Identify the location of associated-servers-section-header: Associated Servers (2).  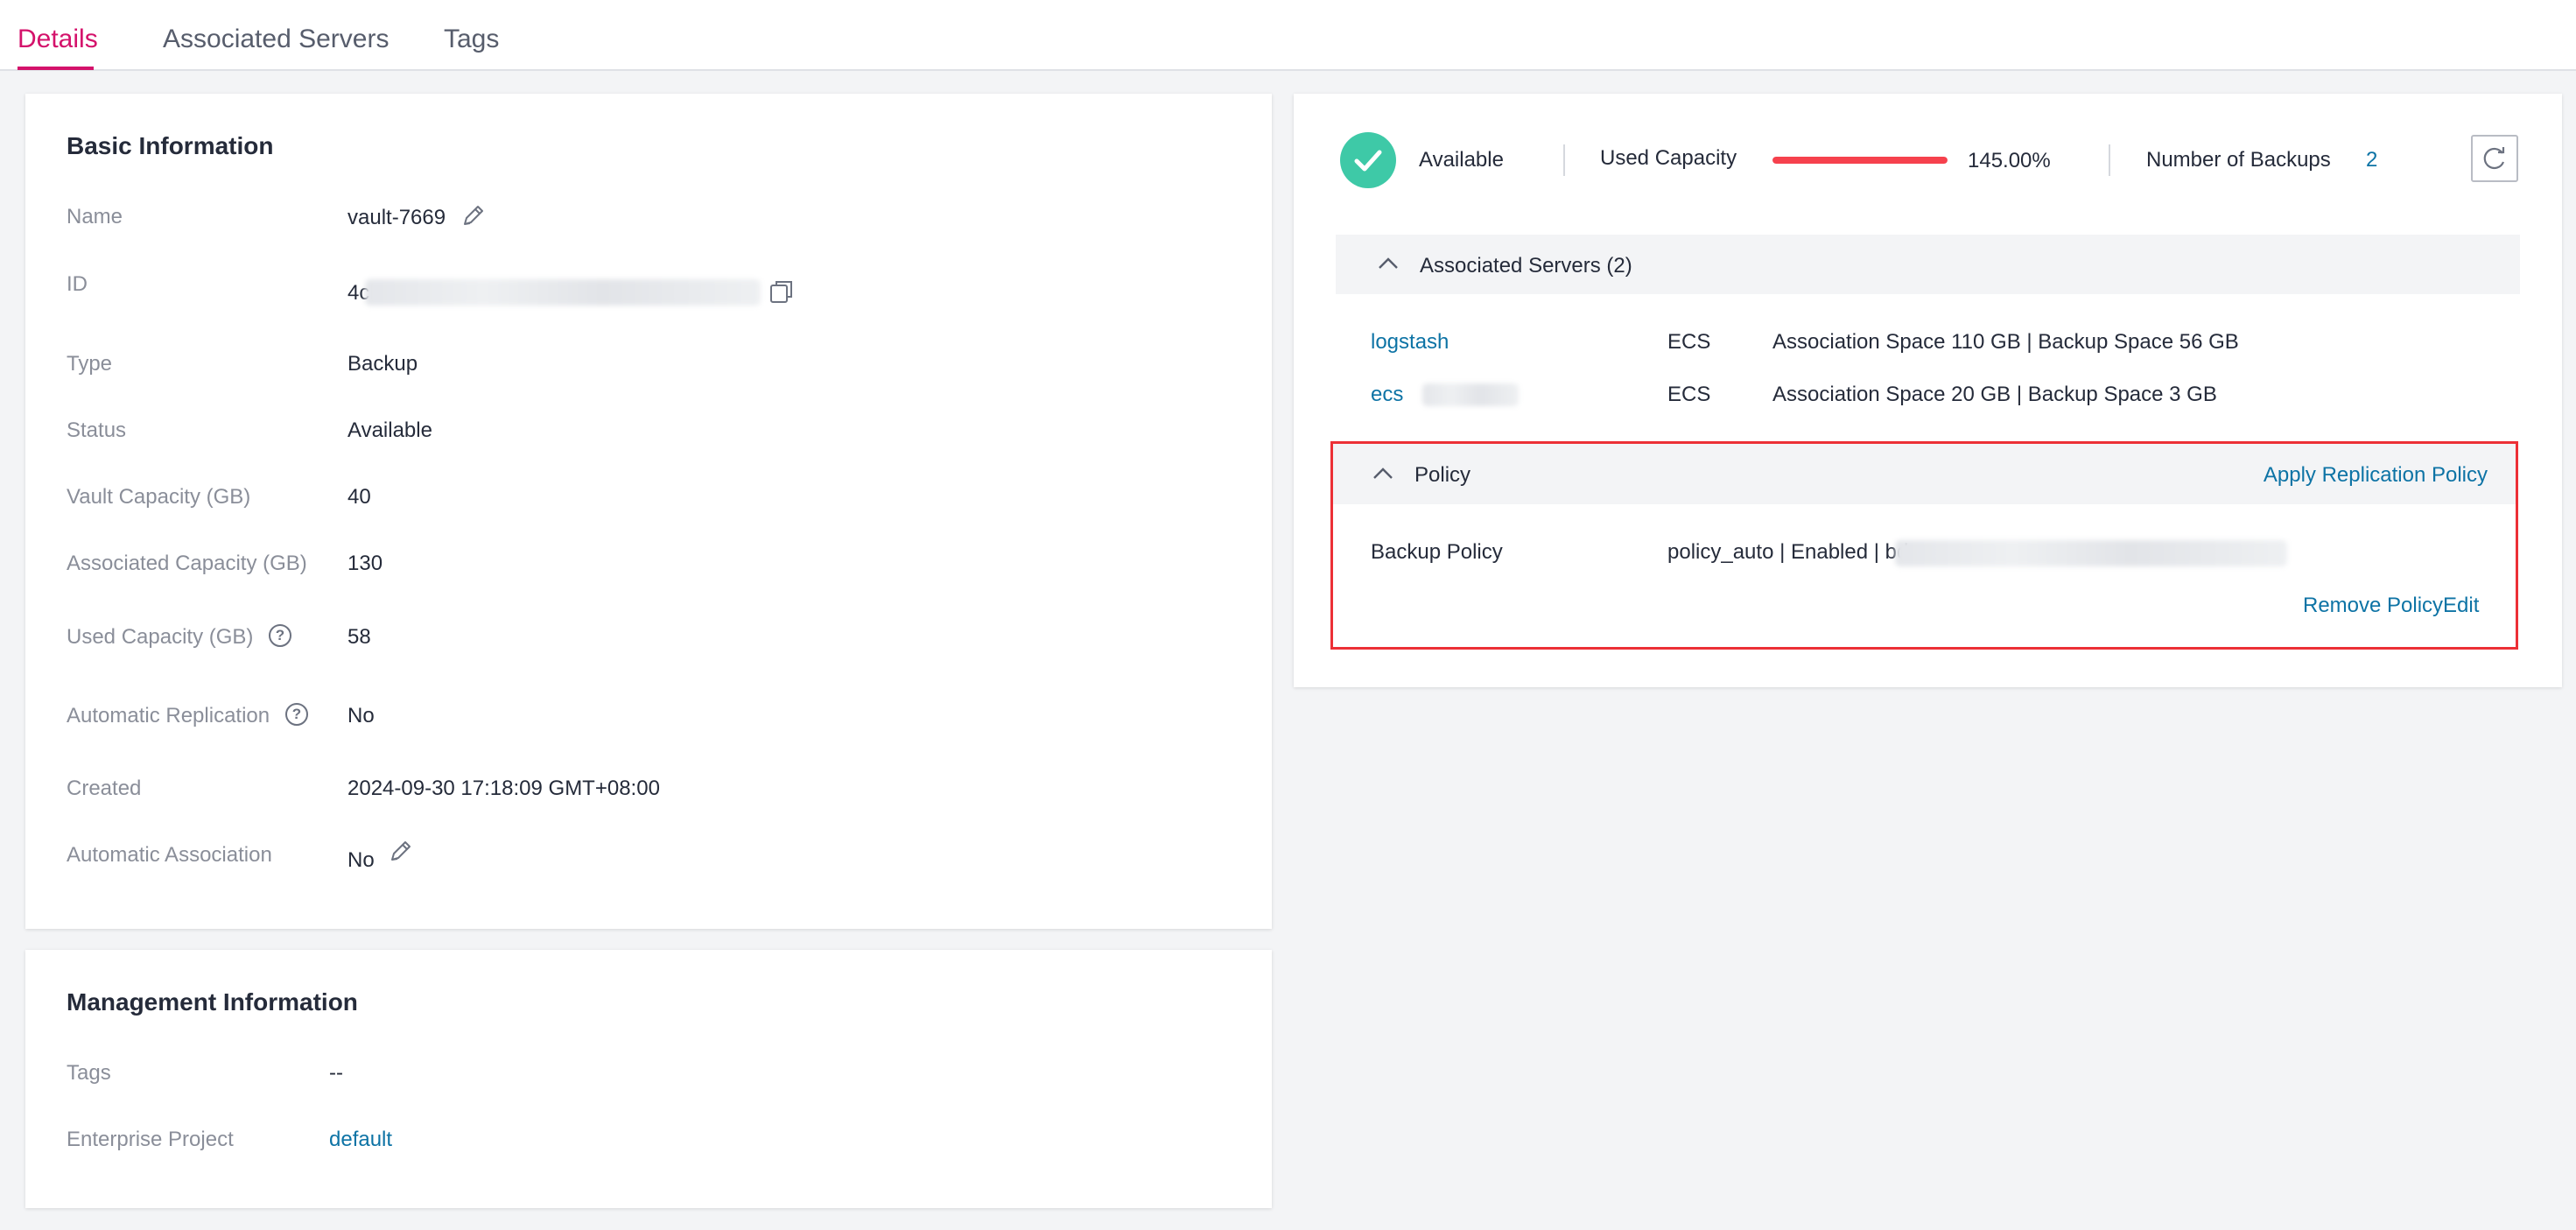
(1928, 264).